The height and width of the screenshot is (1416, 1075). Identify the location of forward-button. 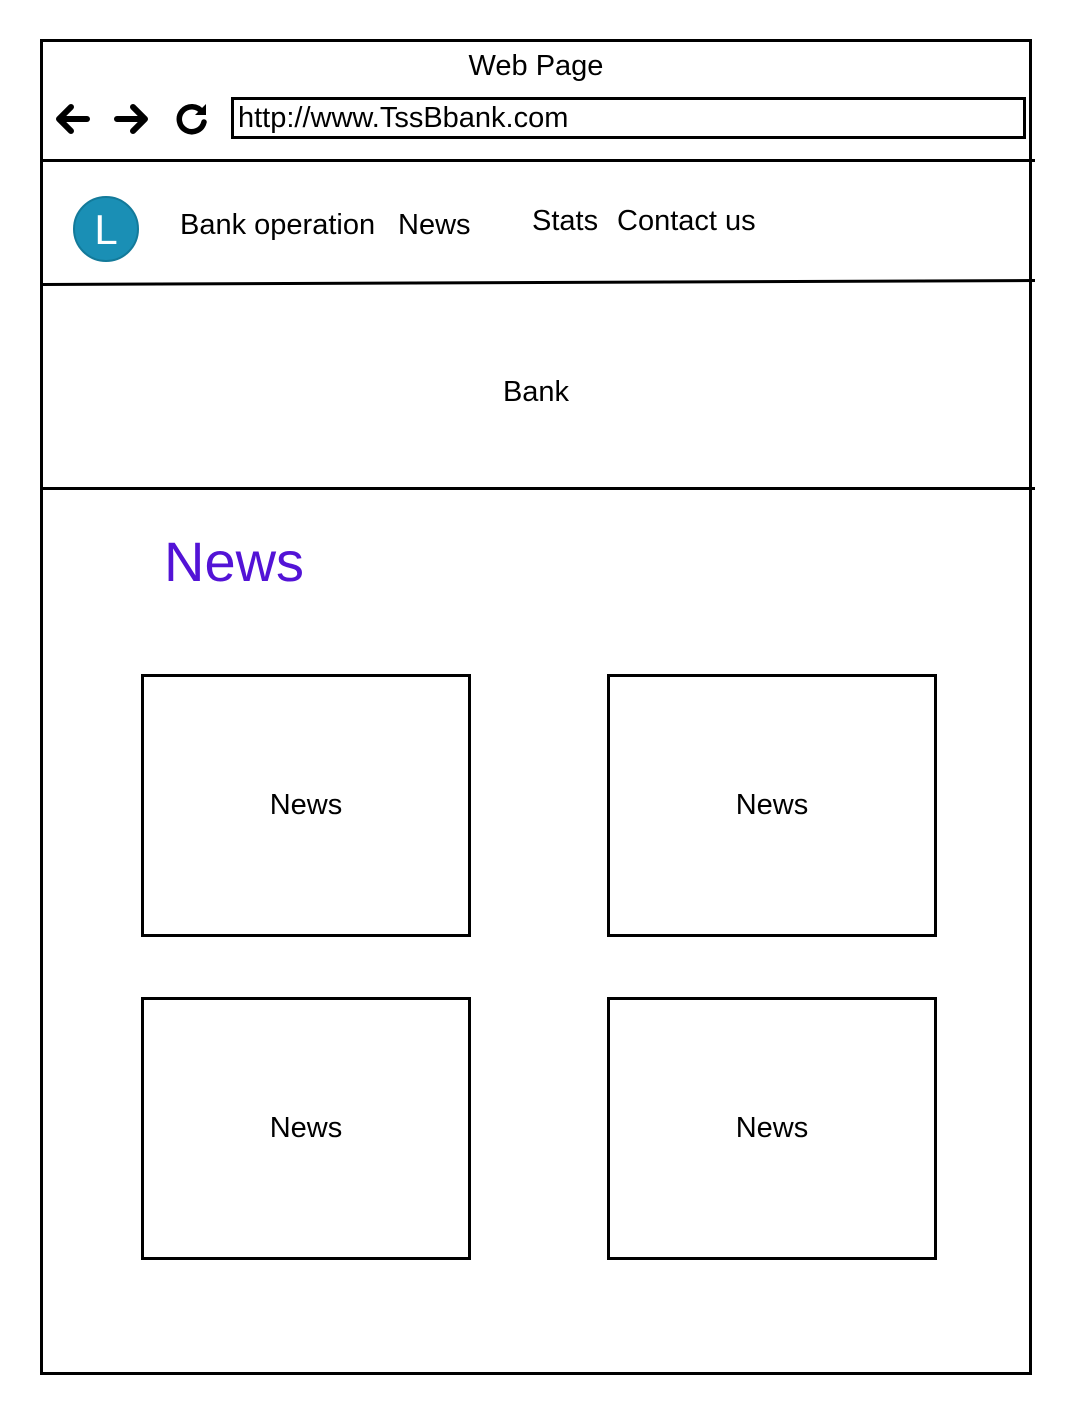
(132, 119).